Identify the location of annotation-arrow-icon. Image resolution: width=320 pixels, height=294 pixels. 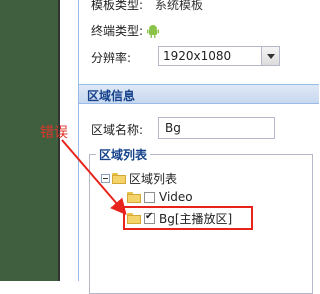
(94, 177).